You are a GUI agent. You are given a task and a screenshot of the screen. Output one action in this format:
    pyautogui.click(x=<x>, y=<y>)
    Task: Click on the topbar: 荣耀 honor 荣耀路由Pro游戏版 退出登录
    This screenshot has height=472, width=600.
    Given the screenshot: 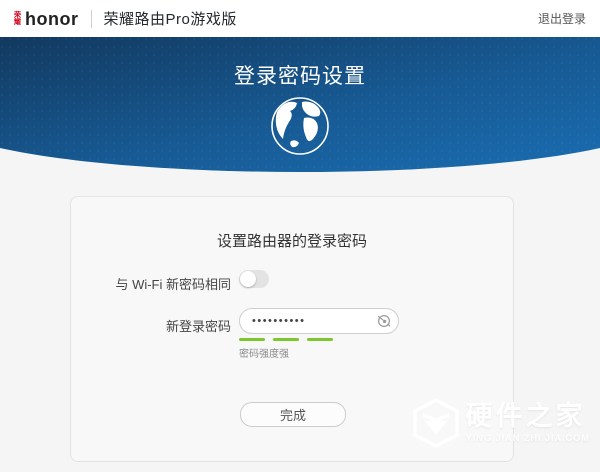 What is the action you would take?
    pyautogui.click(x=300, y=18)
    